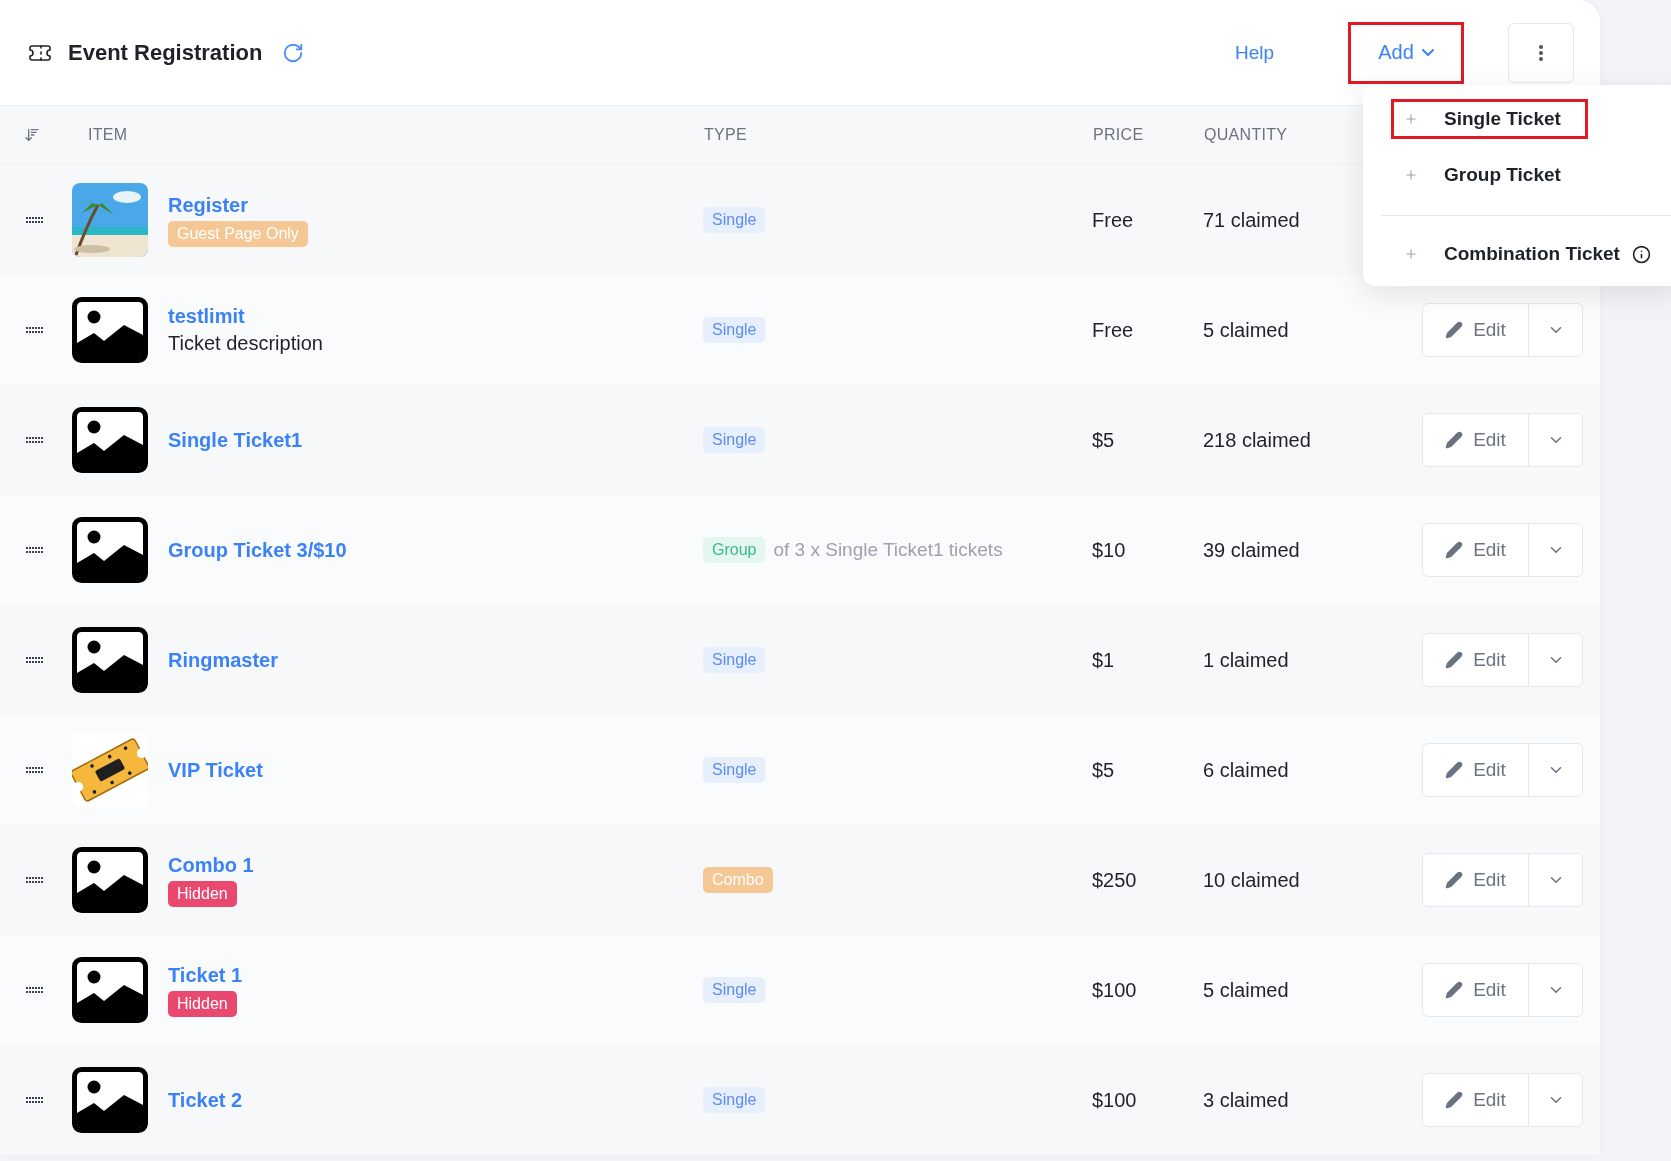 The height and width of the screenshot is (1161, 1671). What do you see at coordinates (205, 1100) in the screenshot?
I see `item-name-link: Ticket 2` at bounding box center [205, 1100].